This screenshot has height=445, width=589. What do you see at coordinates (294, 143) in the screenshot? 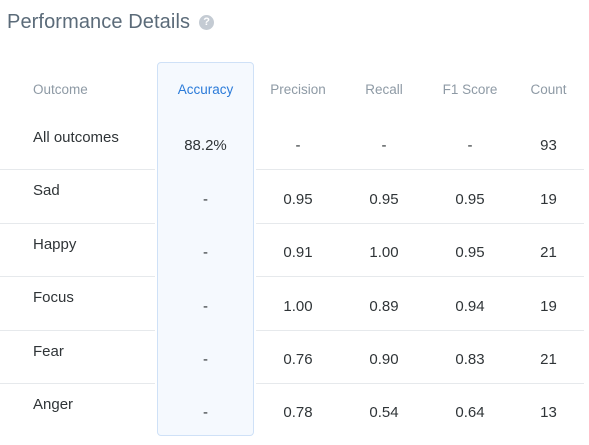
I see `table-row: All outcomes 88.2% - - - 93` at bounding box center [294, 143].